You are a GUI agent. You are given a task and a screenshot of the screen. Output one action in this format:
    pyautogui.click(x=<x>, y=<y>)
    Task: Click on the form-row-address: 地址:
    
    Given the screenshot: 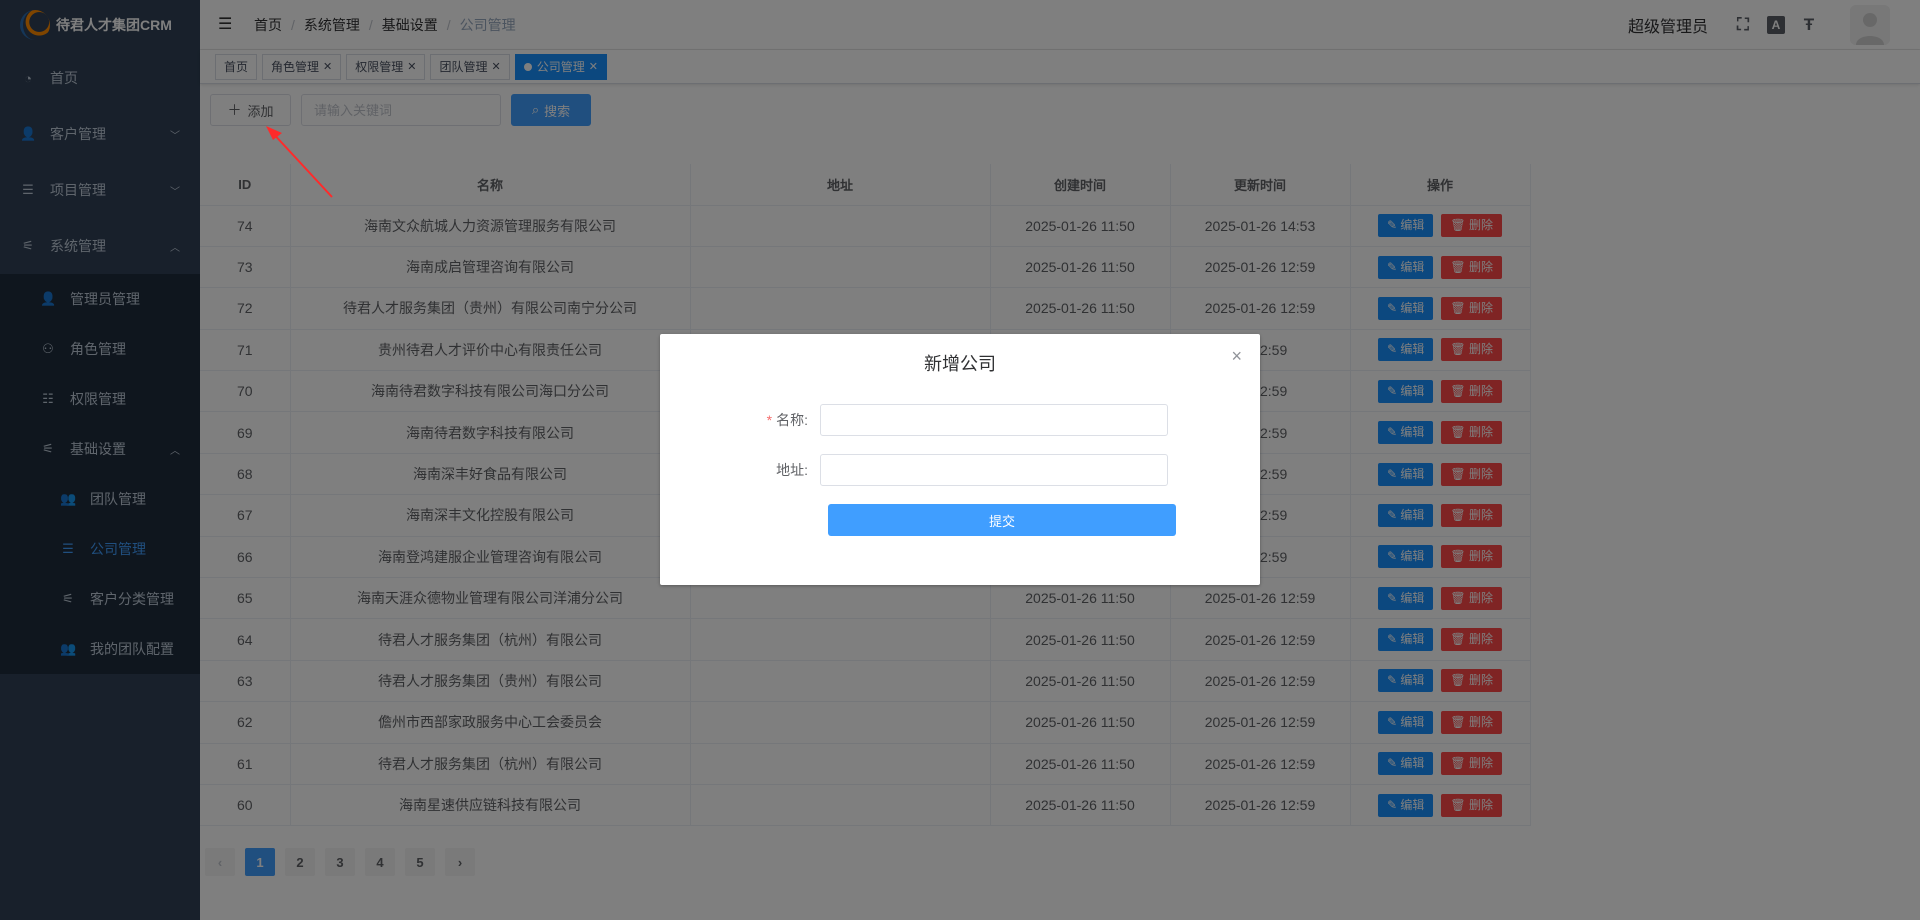 What is the action you would take?
    pyautogui.click(x=960, y=470)
    